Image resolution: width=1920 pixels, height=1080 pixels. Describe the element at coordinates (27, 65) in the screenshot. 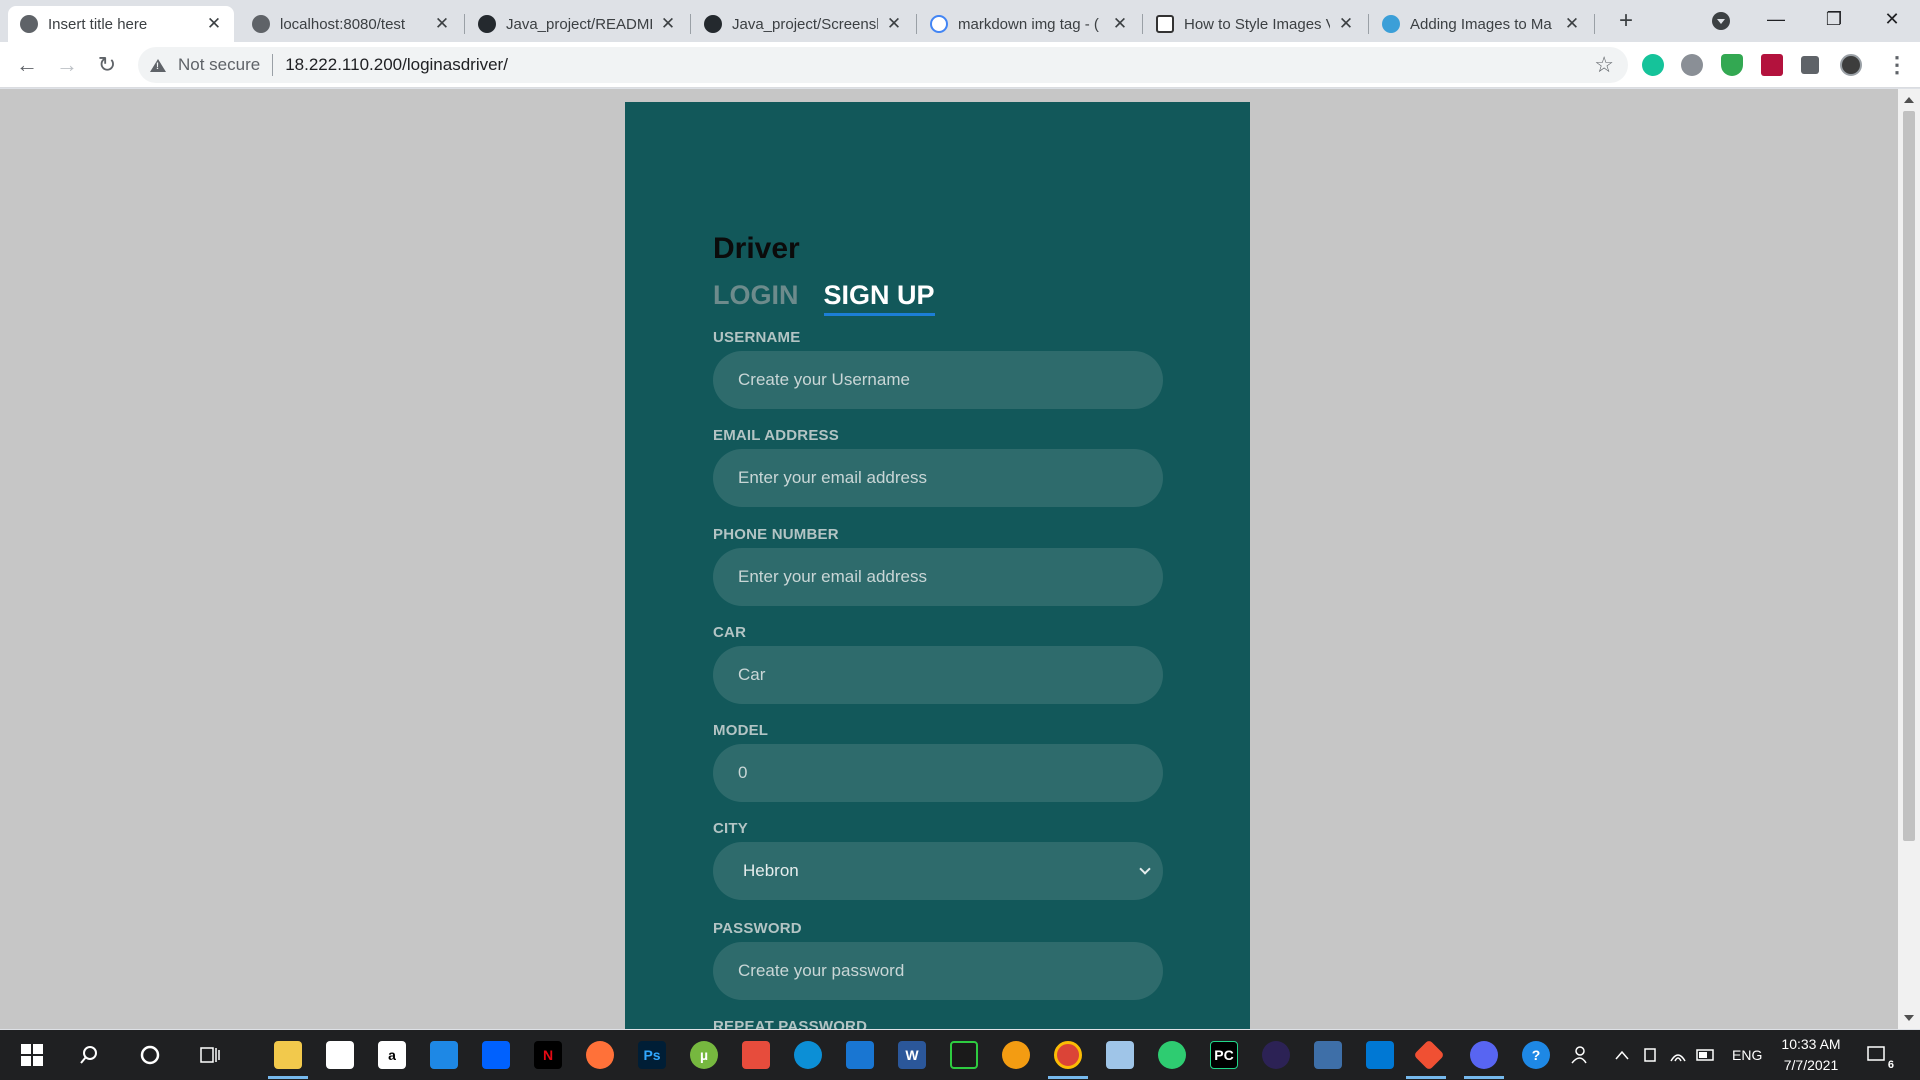

I see `back-button: ←` at that location.